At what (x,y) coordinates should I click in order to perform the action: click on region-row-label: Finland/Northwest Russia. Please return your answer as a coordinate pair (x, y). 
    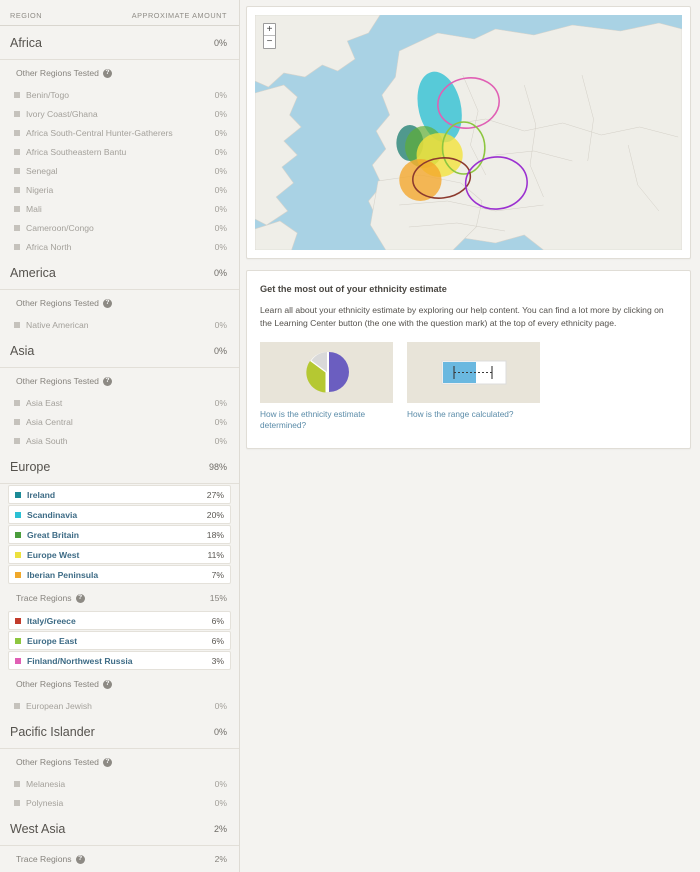
    Looking at the image, I should click on (80, 660).